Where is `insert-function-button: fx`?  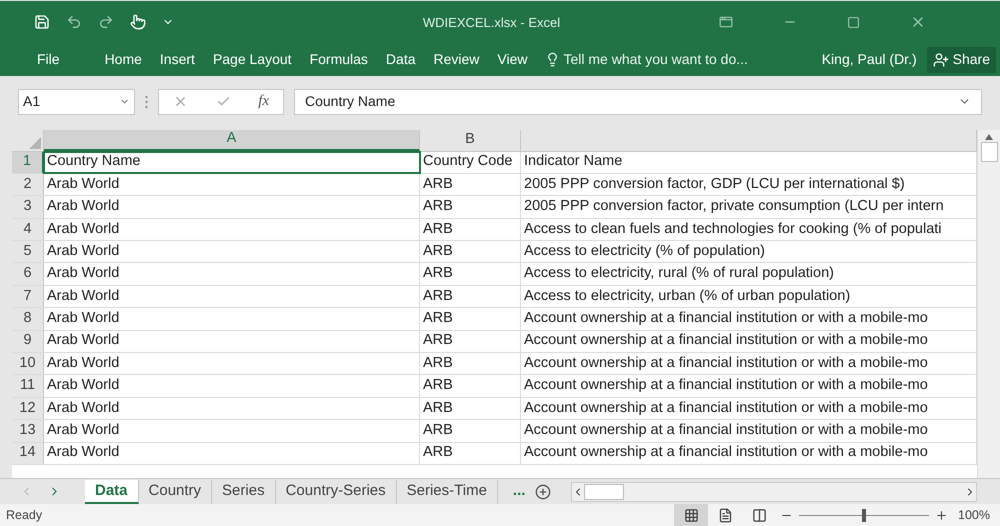 insert-function-button: fx is located at coordinates (264, 101).